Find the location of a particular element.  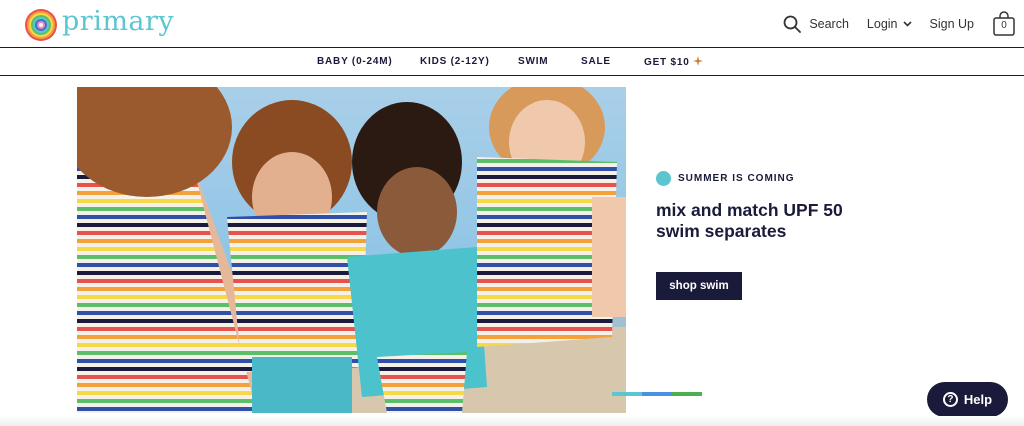

nav-item-get10: GET $10 is located at coordinates (674, 62).